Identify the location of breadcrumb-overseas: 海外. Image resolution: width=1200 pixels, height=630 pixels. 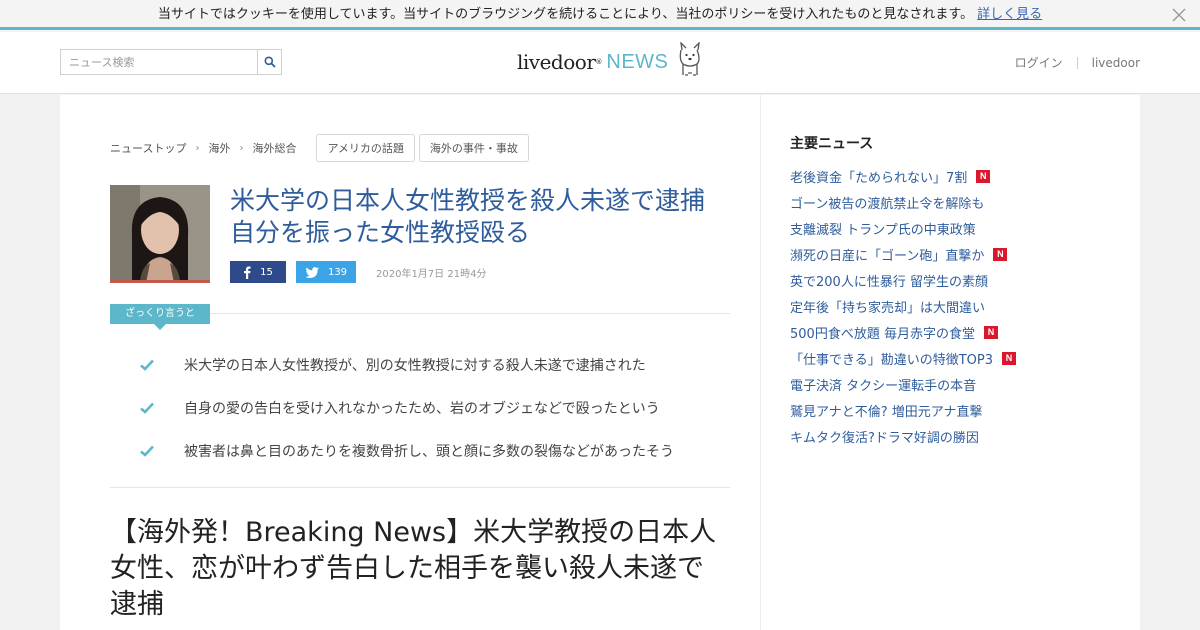
(219, 148).